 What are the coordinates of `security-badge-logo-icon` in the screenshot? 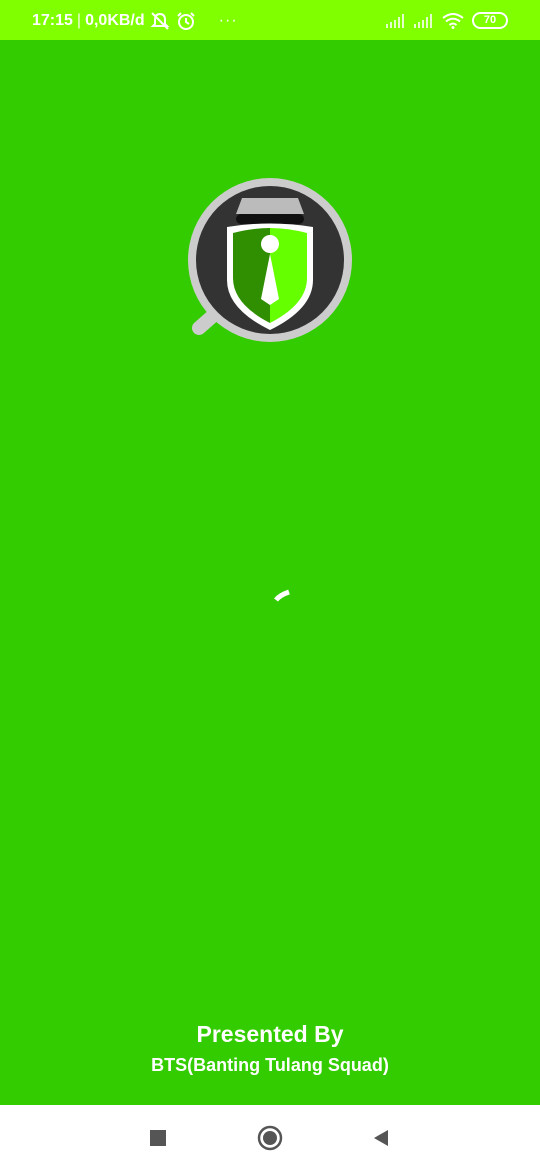 It's located at (270, 260).